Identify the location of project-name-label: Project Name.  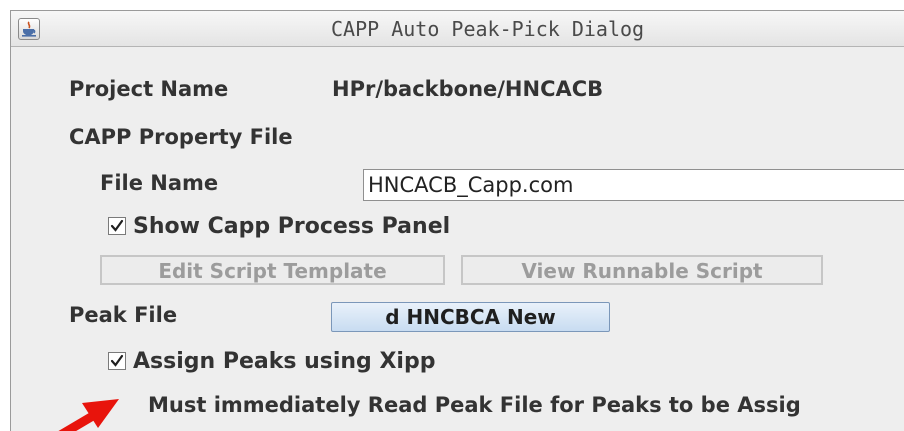
(149, 89).